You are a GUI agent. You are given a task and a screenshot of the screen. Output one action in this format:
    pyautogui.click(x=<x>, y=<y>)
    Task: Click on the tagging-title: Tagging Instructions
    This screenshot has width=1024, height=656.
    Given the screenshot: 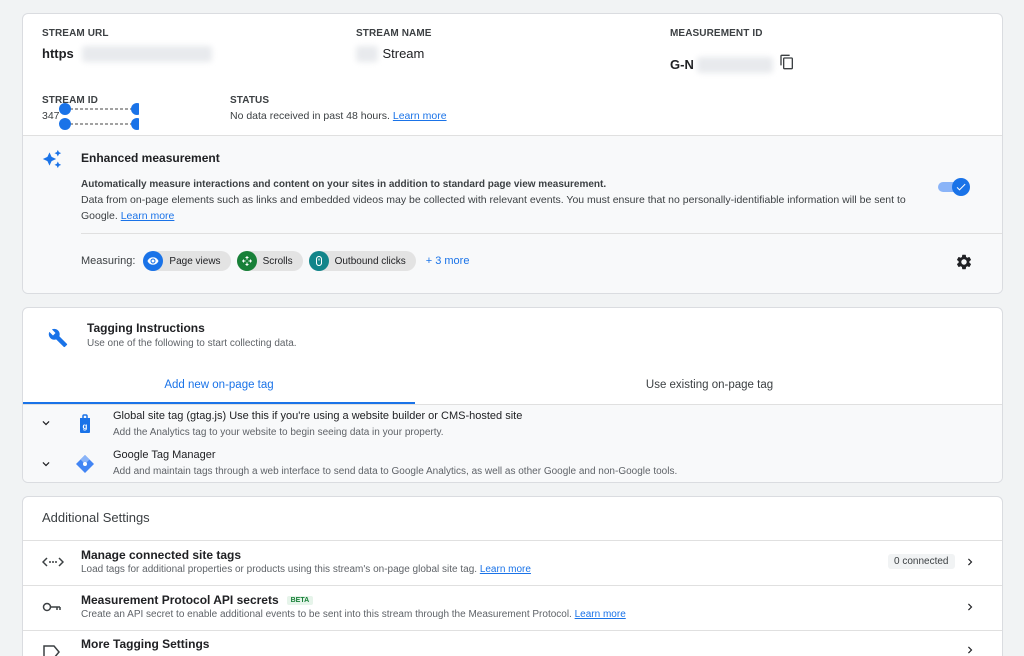 What is the action you would take?
    pyautogui.click(x=146, y=328)
    